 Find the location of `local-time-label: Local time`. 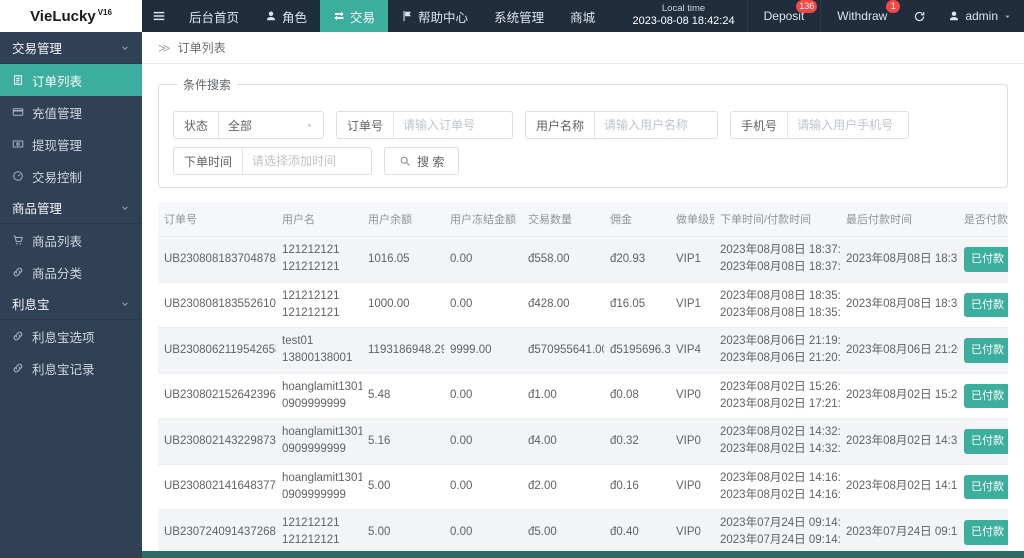

local-time-label: Local time is located at coordinates (683, 9).